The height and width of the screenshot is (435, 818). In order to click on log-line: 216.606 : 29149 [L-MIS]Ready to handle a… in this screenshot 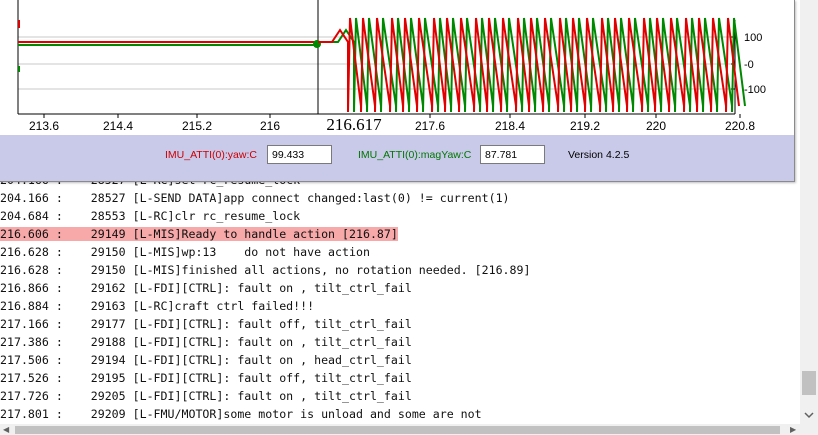, I will do `click(199, 234)`.